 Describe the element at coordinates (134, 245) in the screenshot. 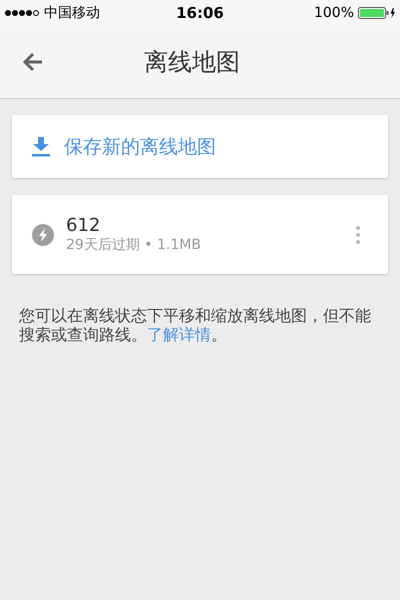

I see `map-details: 29天后过期 • 1.1MB` at that location.